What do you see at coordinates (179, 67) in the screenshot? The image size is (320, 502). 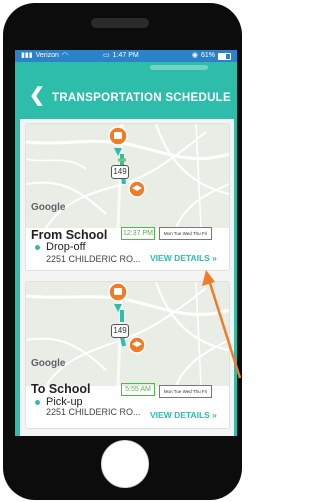 I see `top-handle` at bounding box center [179, 67].